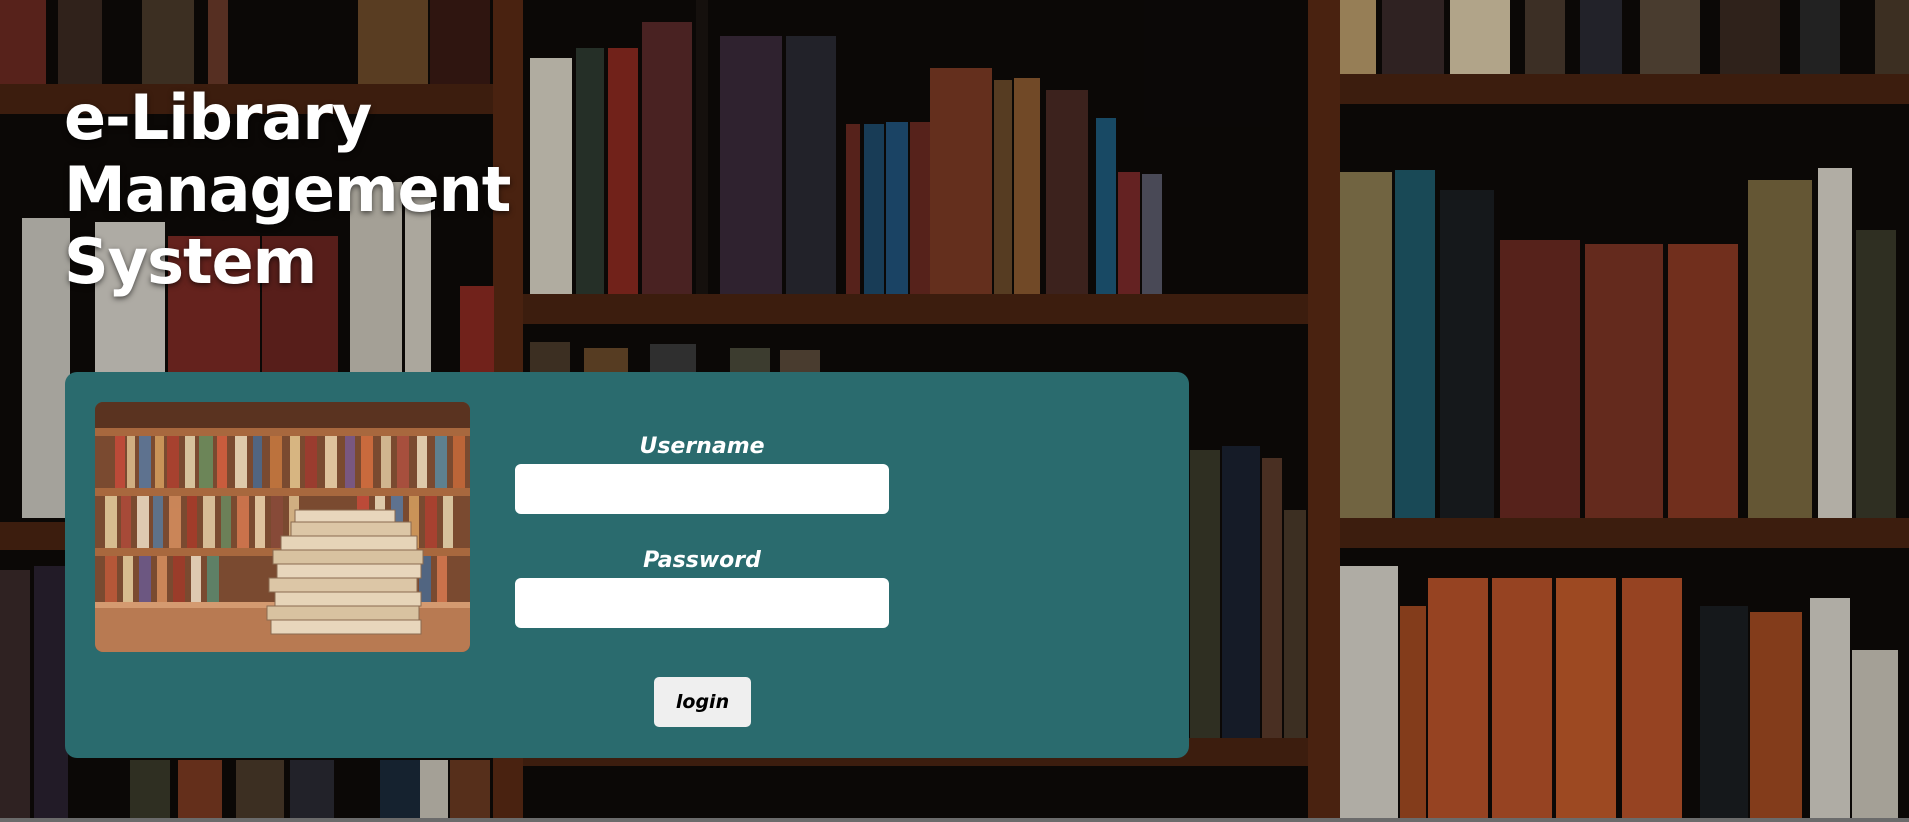  I want to click on library-books-image, so click(282, 527).